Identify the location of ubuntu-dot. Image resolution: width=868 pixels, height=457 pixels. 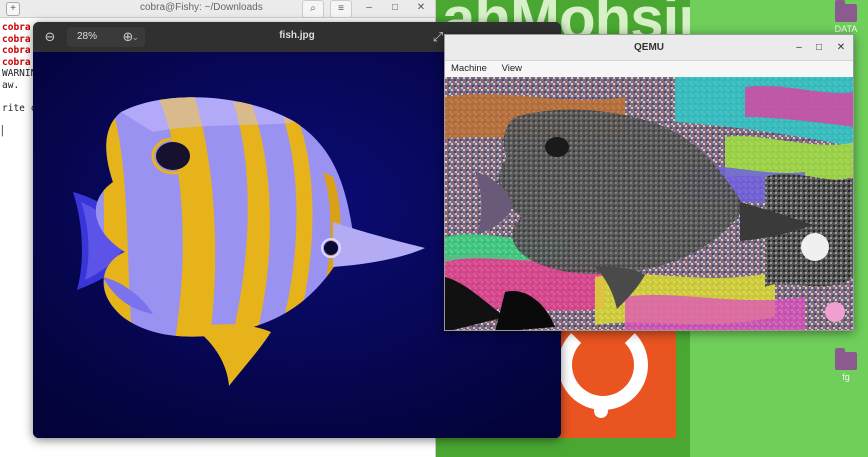
(601, 411).